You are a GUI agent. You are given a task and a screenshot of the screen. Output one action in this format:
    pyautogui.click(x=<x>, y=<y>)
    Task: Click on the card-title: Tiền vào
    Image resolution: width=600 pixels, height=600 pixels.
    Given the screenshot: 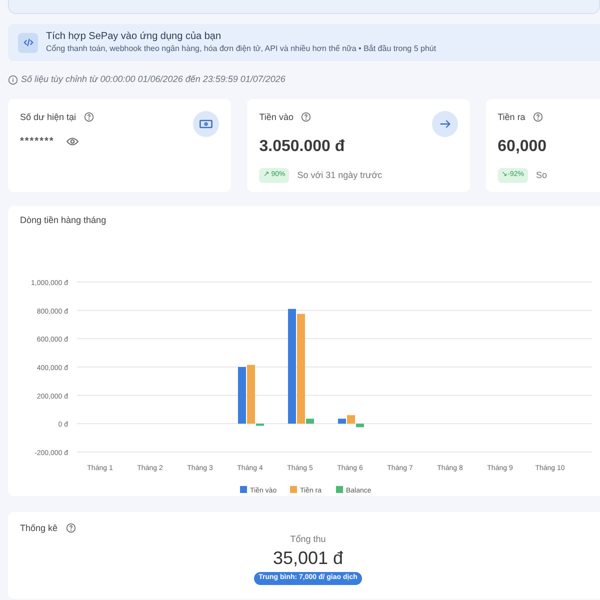 What is the action you would take?
    pyautogui.click(x=276, y=117)
    